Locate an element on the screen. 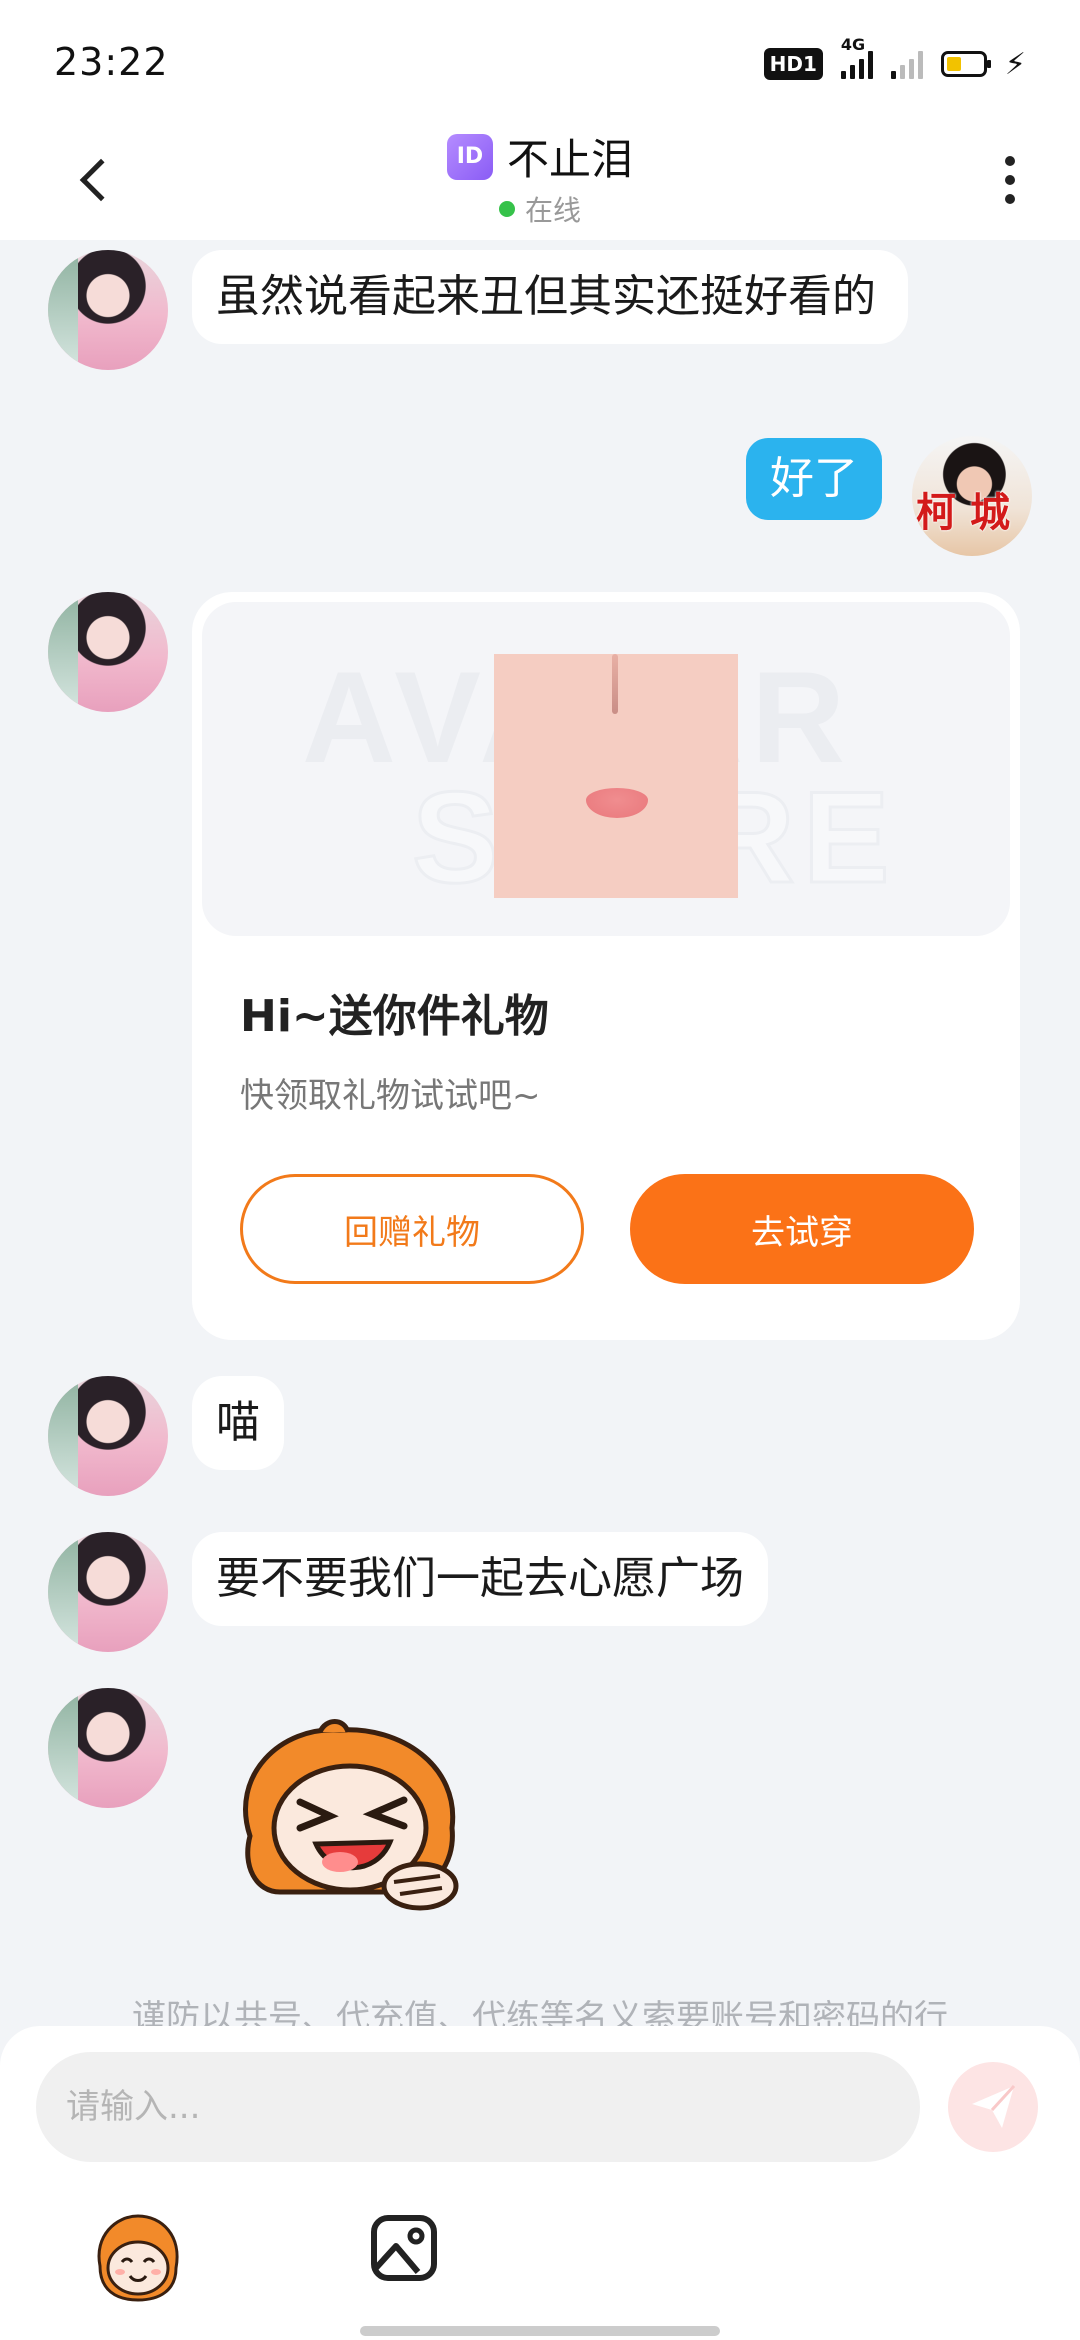 The width and height of the screenshot is (1080, 2340). status-icons: HD1 4G ⚡ is located at coordinates (894, 59).